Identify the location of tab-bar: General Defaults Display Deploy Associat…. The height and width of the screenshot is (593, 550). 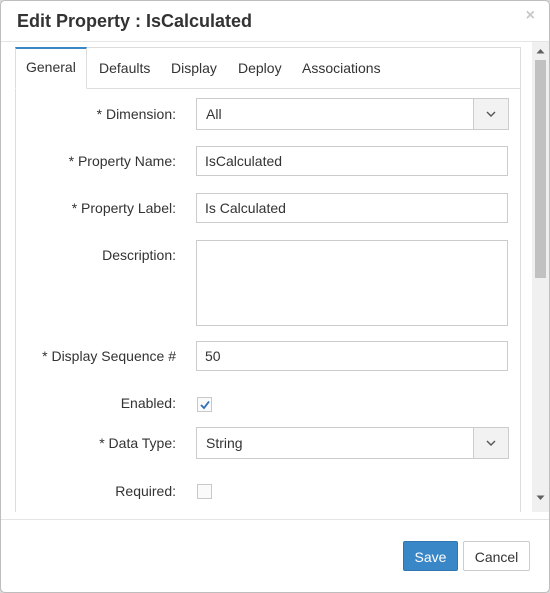
(267, 68).